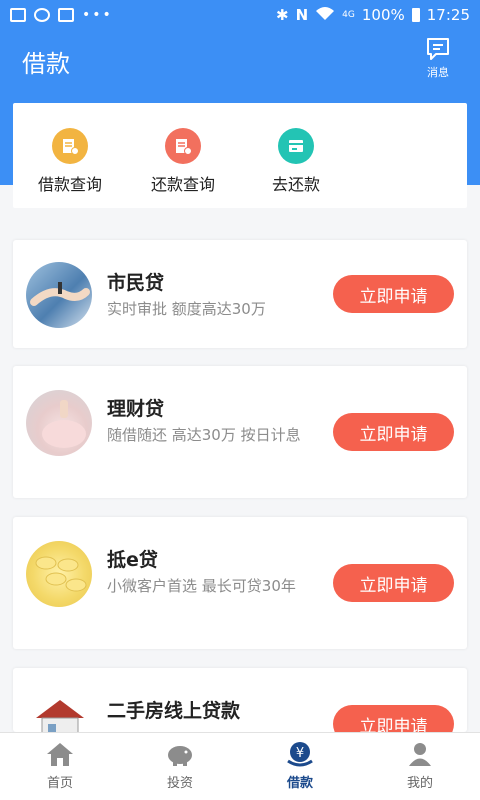 Image resolution: width=480 pixels, height=800 pixels. I want to click on loan-name: 二手房线上贷款, so click(174, 711).